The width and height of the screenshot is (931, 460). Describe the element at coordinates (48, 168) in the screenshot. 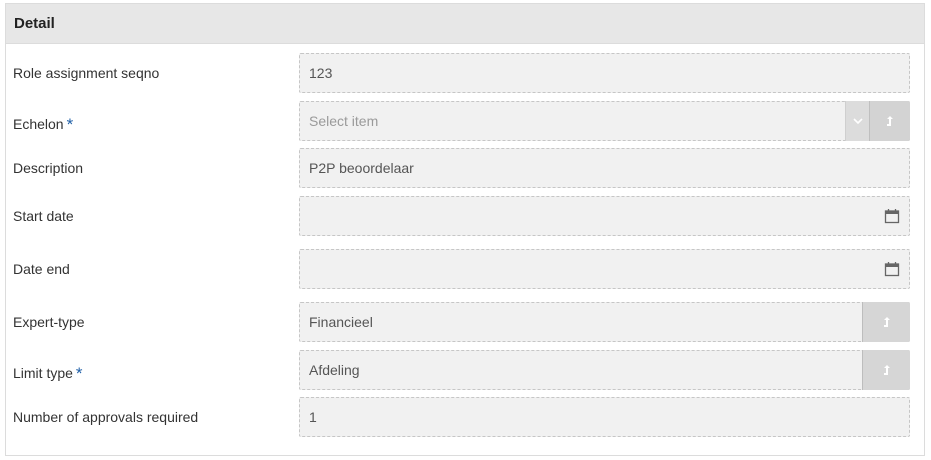

I see `description-label: Description` at that location.